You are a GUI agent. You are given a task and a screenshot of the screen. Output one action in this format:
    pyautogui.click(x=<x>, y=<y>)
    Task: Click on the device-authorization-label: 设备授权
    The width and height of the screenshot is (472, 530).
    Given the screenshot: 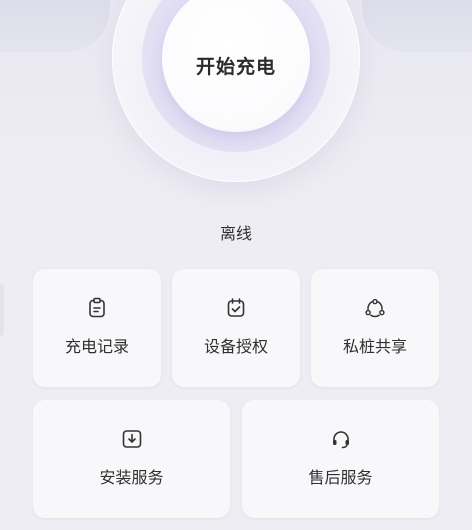 What is the action you would take?
    pyautogui.click(x=235, y=346)
    